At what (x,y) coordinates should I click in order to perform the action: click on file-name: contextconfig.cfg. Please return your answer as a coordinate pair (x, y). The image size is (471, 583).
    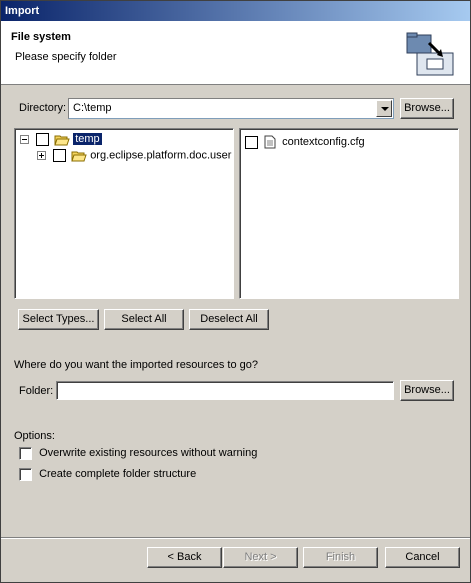
    Looking at the image, I should click on (323, 141).